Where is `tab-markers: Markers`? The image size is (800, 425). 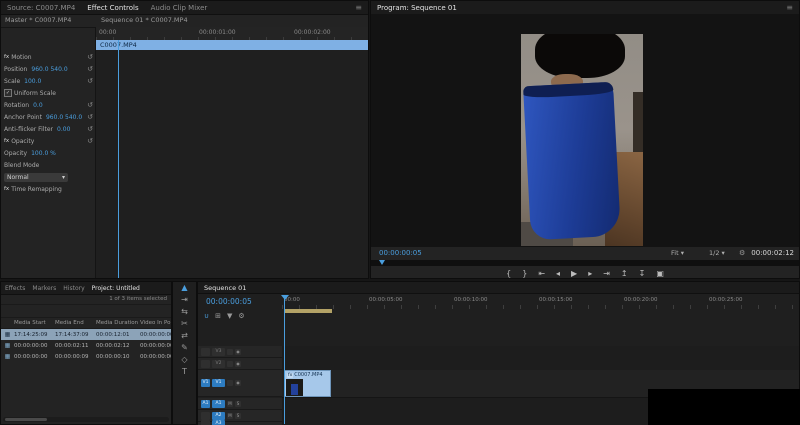 tab-markers: Markers is located at coordinates (44, 288).